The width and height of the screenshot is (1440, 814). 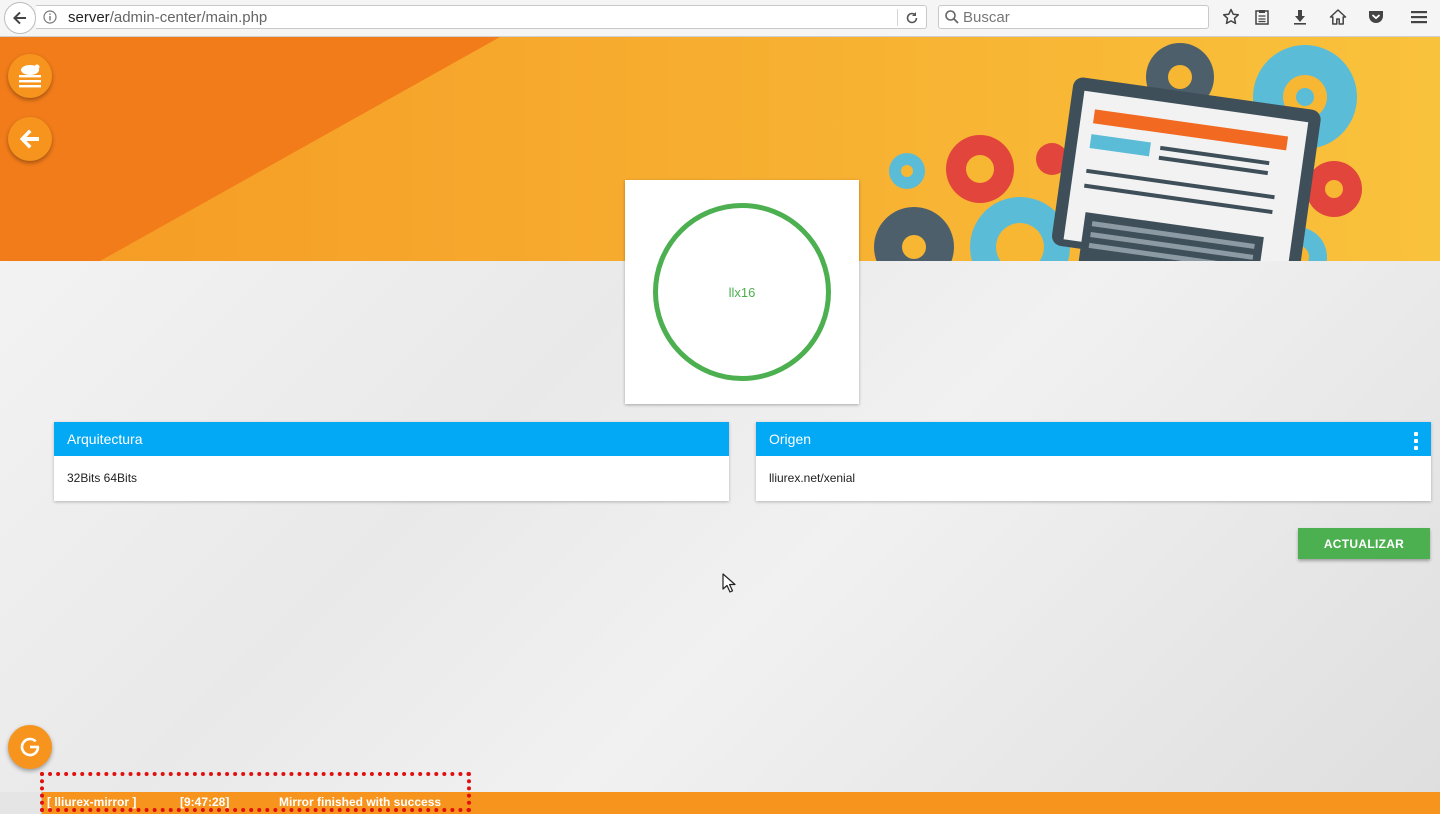 I want to click on search-input, so click(x=1083, y=17).